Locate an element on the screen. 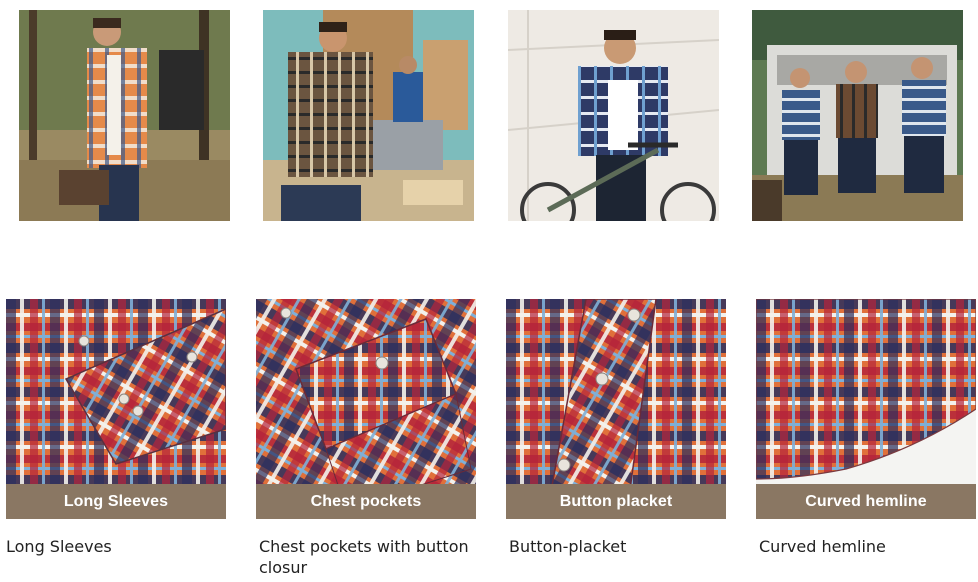 The height and width of the screenshot is (582, 978). feature-tile-curved-hemline: Curved hemline is located at coordinates (866, 409).